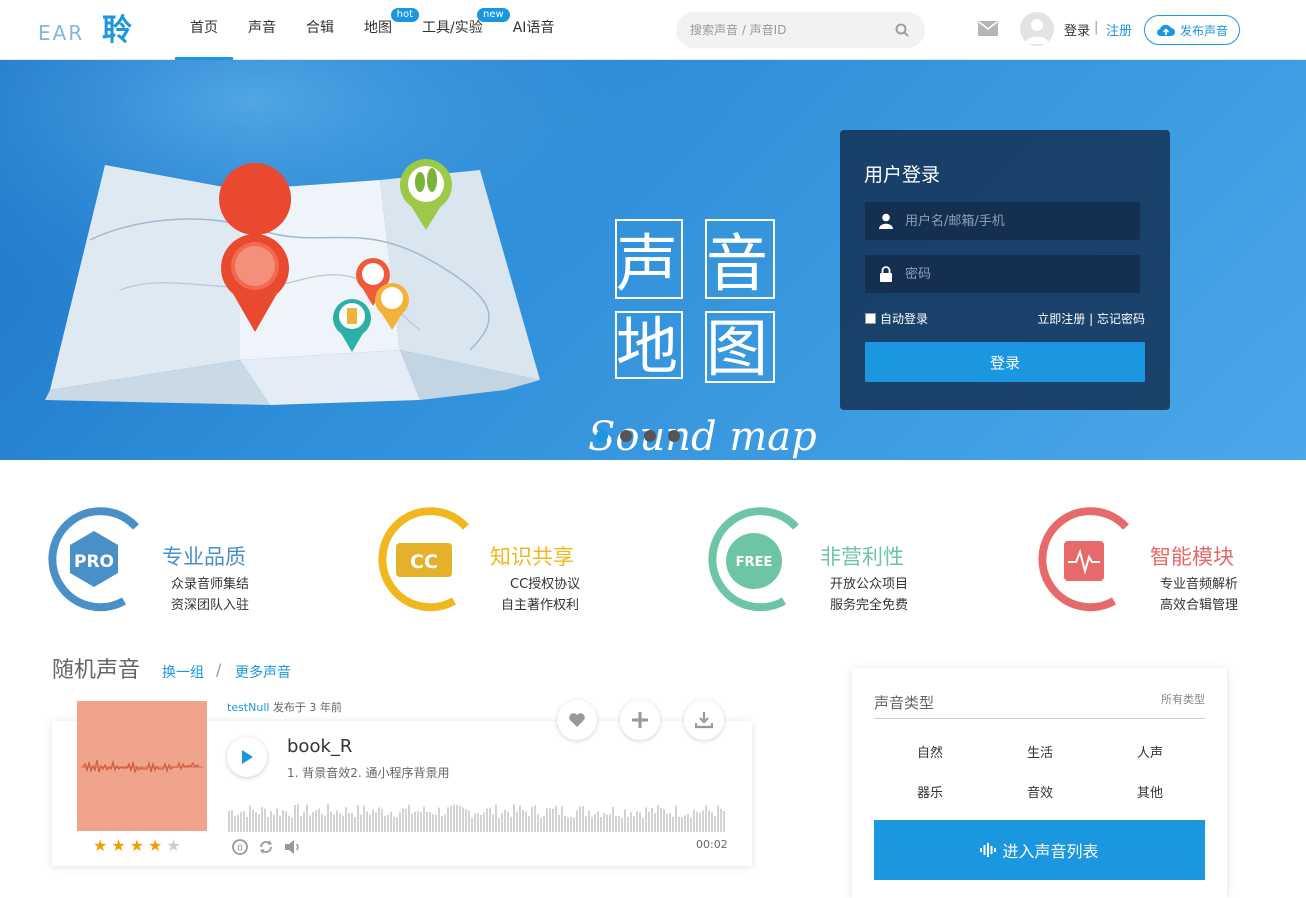  I want to click on svg-text: 0, so click(240, 849).